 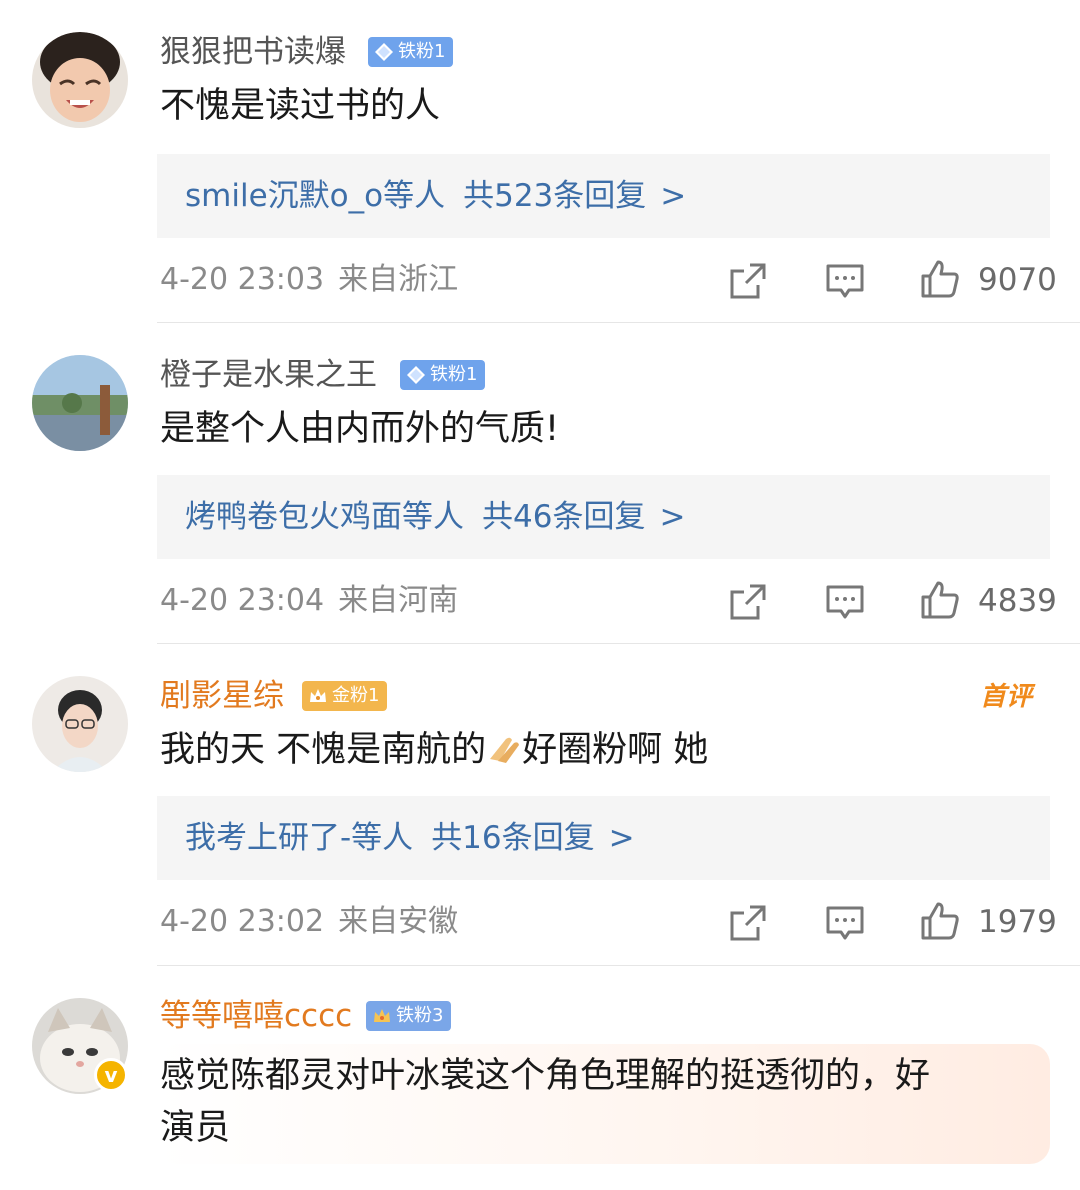 I want to click on reply-summary: 烤鸭卷包火鸡面等人 共46条回复 >, so click(x=603, y=517).